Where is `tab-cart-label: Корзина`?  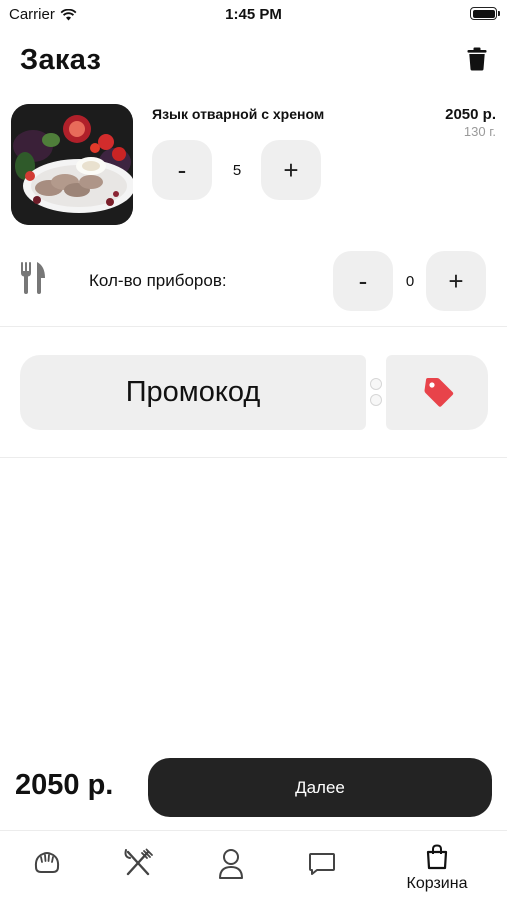 tab-cart-label: Корзина is located at coordinates (437, 883).